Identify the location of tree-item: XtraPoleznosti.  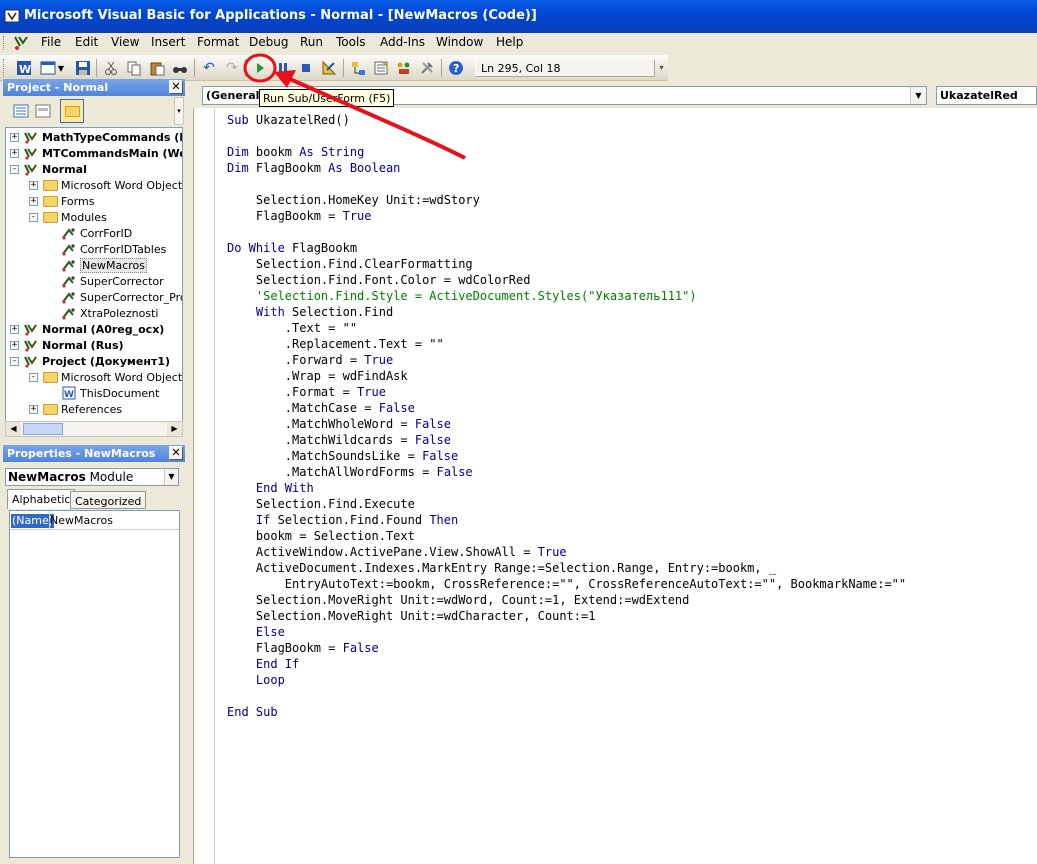
(103, 313).